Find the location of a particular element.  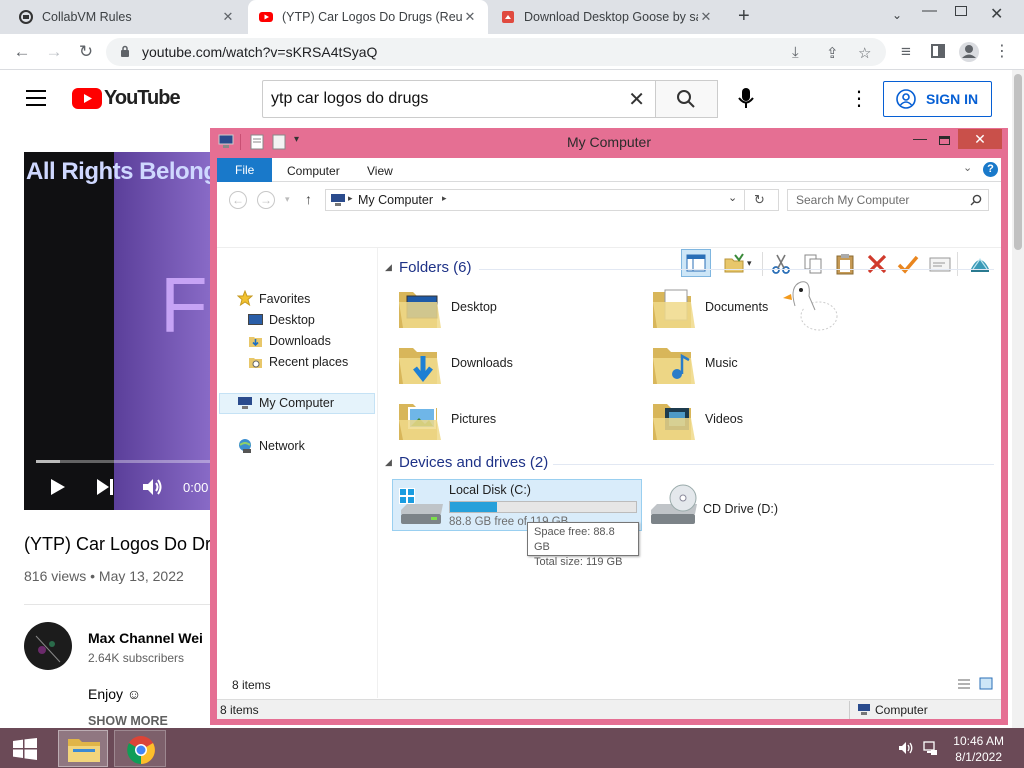

taskbar-clock: 10:46 AM 8/1/2022 is located at coordinates (978, 749).